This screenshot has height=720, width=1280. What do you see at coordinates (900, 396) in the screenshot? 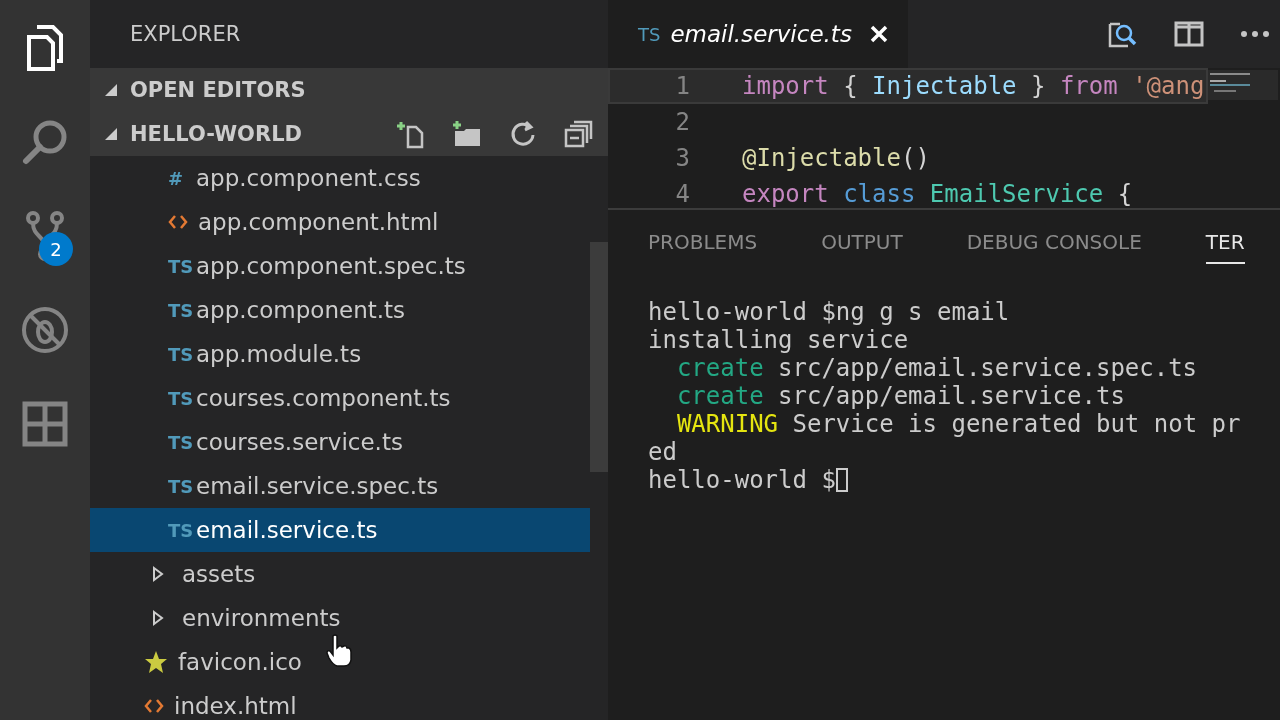
I see `terminal-line: create src/app/email.service.ts` at bounding box center [900, 396].